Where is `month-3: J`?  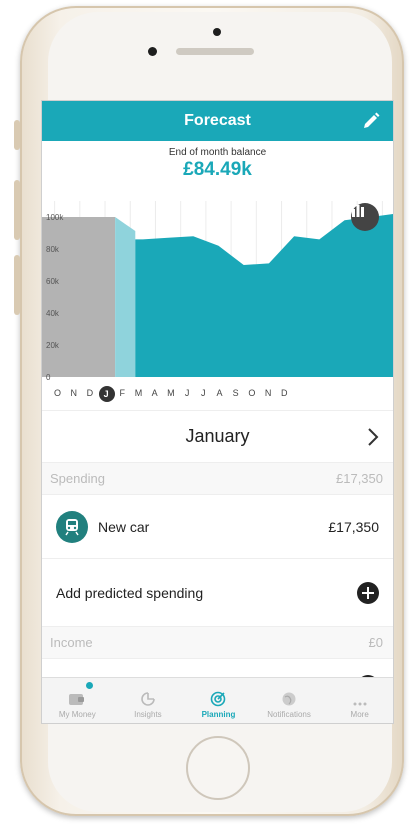
month-3: J is located at coordinates (106, 394).